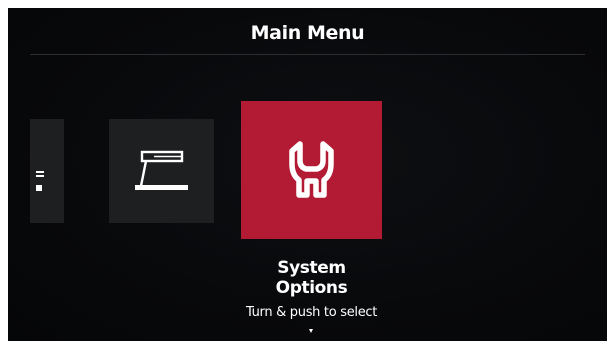  I want to click on menu-item-system-options, so click(311, 170).